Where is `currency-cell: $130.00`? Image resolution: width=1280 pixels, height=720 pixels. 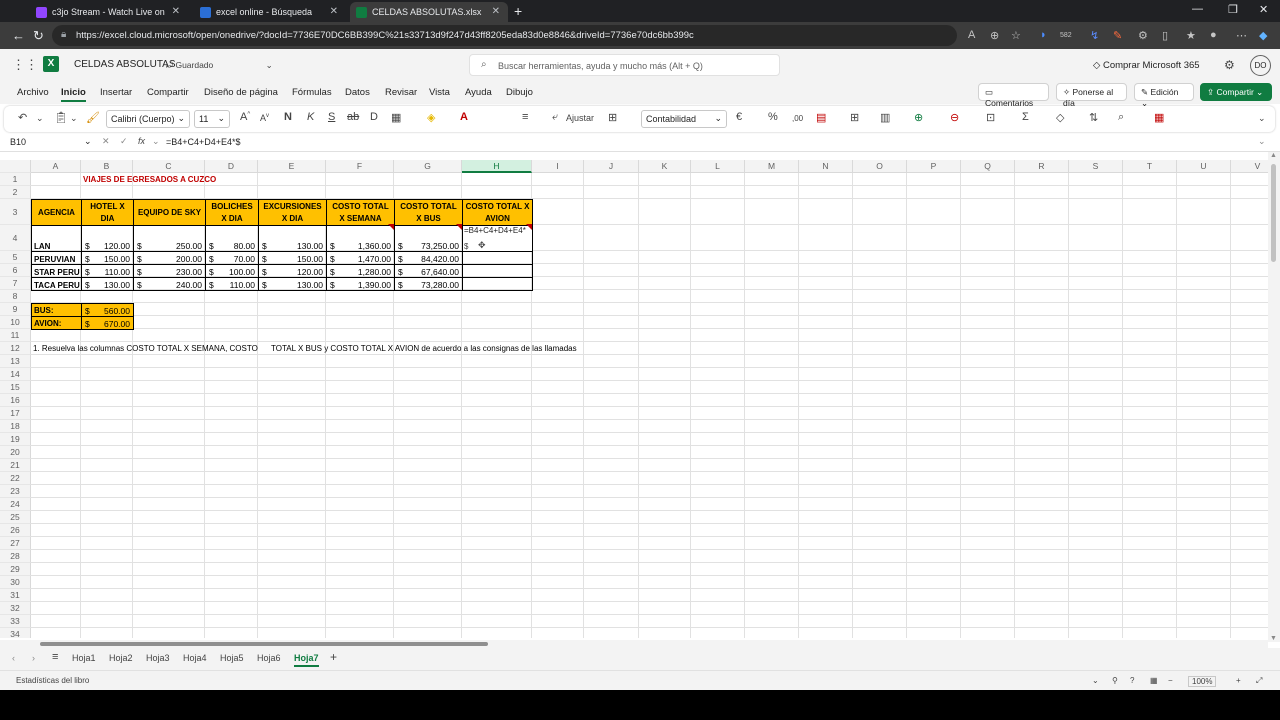
currency-cell: $130.00 is located at coordinates (107, 284).